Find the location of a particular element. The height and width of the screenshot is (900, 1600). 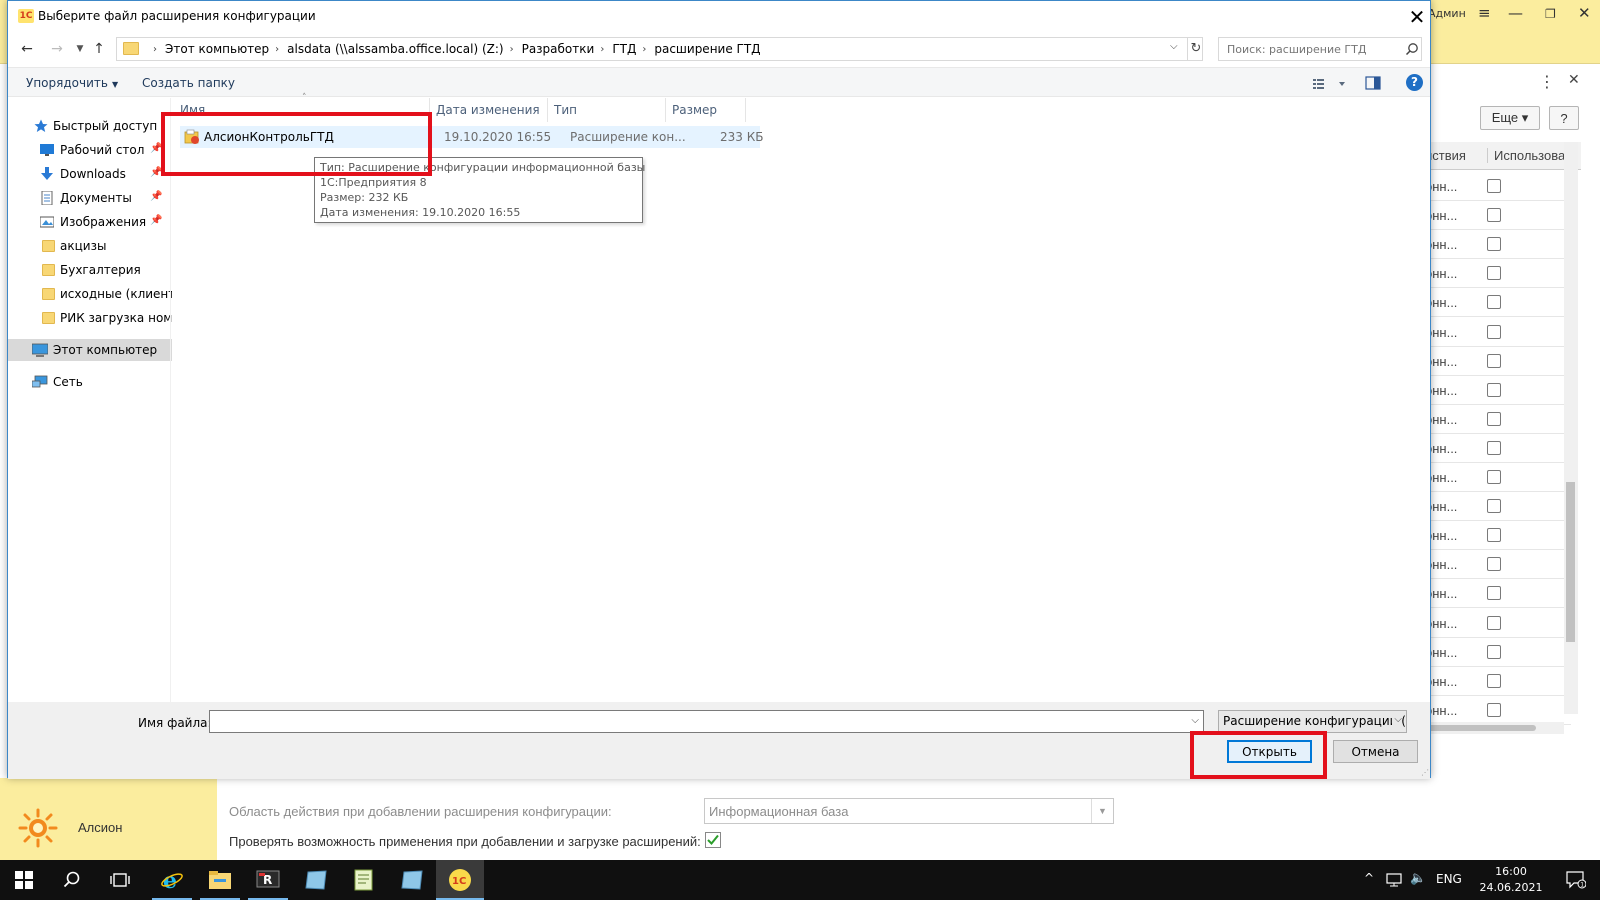

nav-item-folder: исходные (клиента is located at coordinates (90, 294).